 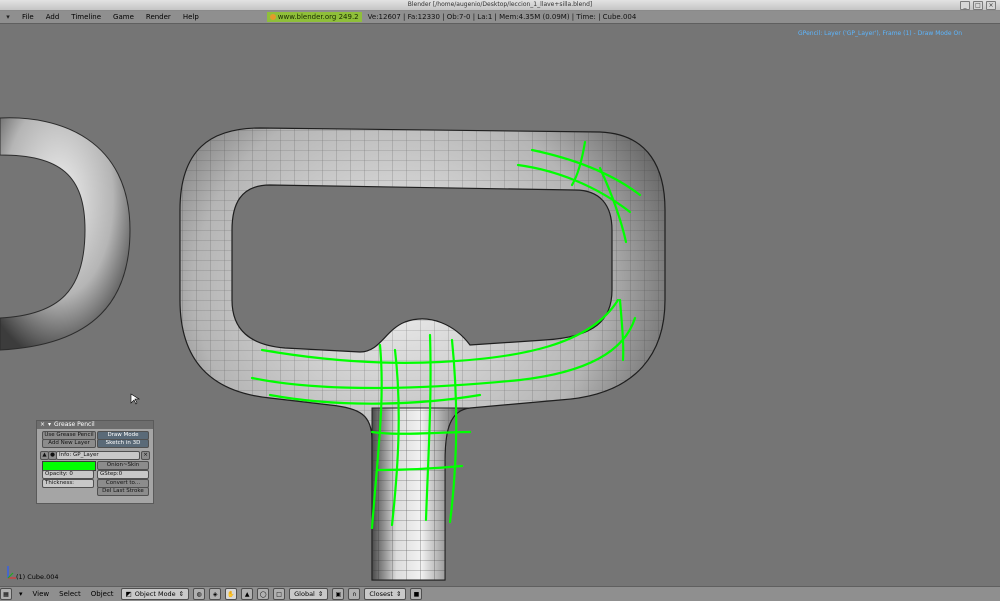 I want to click on minimize-button: _, so click(x=965, y=5).